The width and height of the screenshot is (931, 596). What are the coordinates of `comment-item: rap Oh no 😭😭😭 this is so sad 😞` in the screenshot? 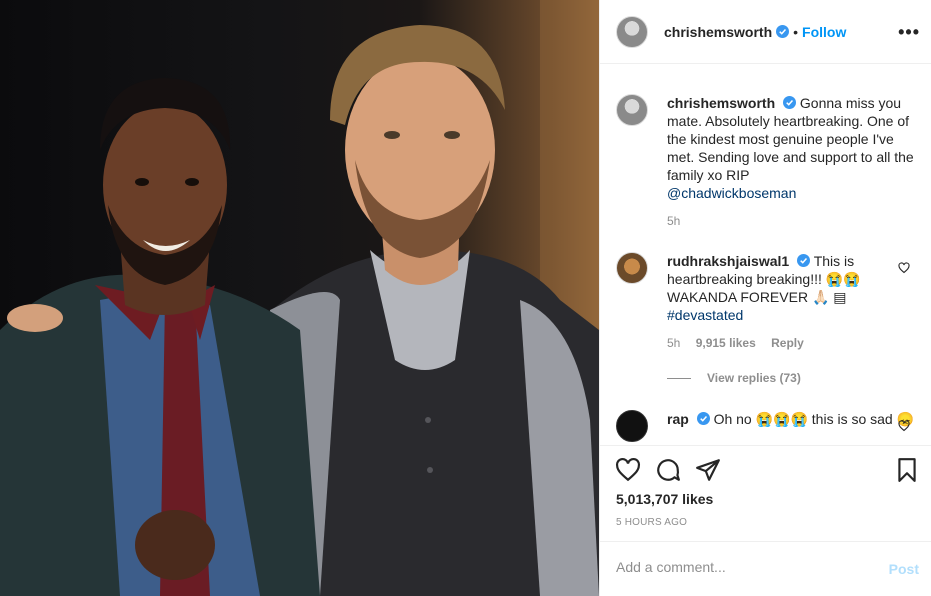 It's located at (766, 426).